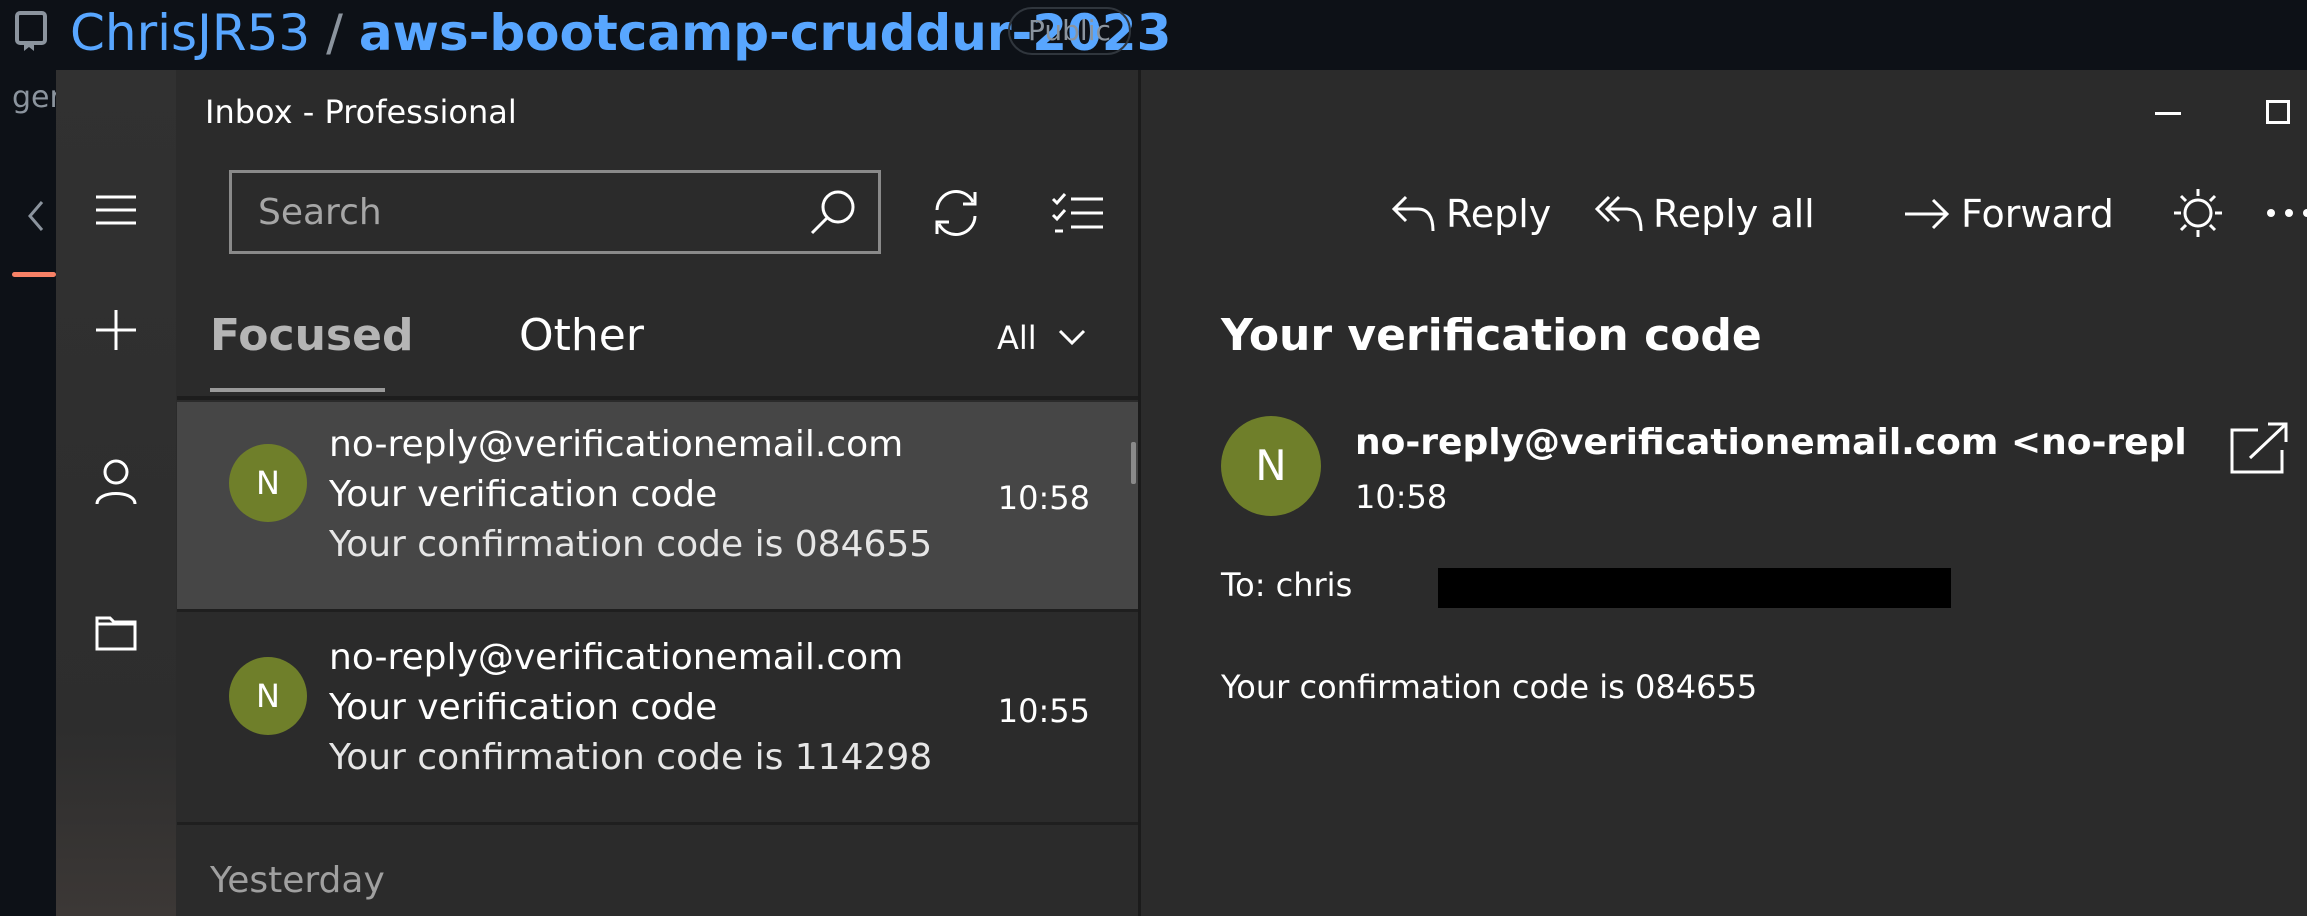 This screenshot has height=916, width=2307. Describe the element at coordinates (1927, 214) in the screenshot. I see `forward-arrow-icon` at that location.